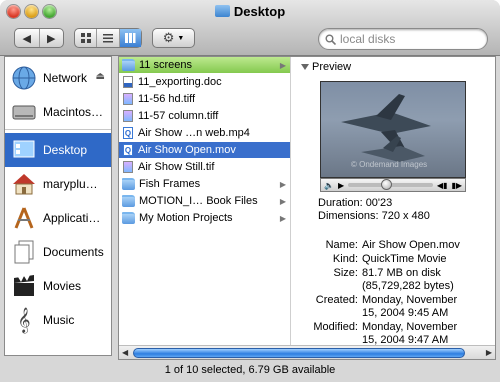 The height and width of the screenshot is (382, 500). What do you see at coordinates (250, 370) in the screenshot?
I see `status-bar: 1 of 10 selected, 6.79 GB available` at bounding box center [250, 370].